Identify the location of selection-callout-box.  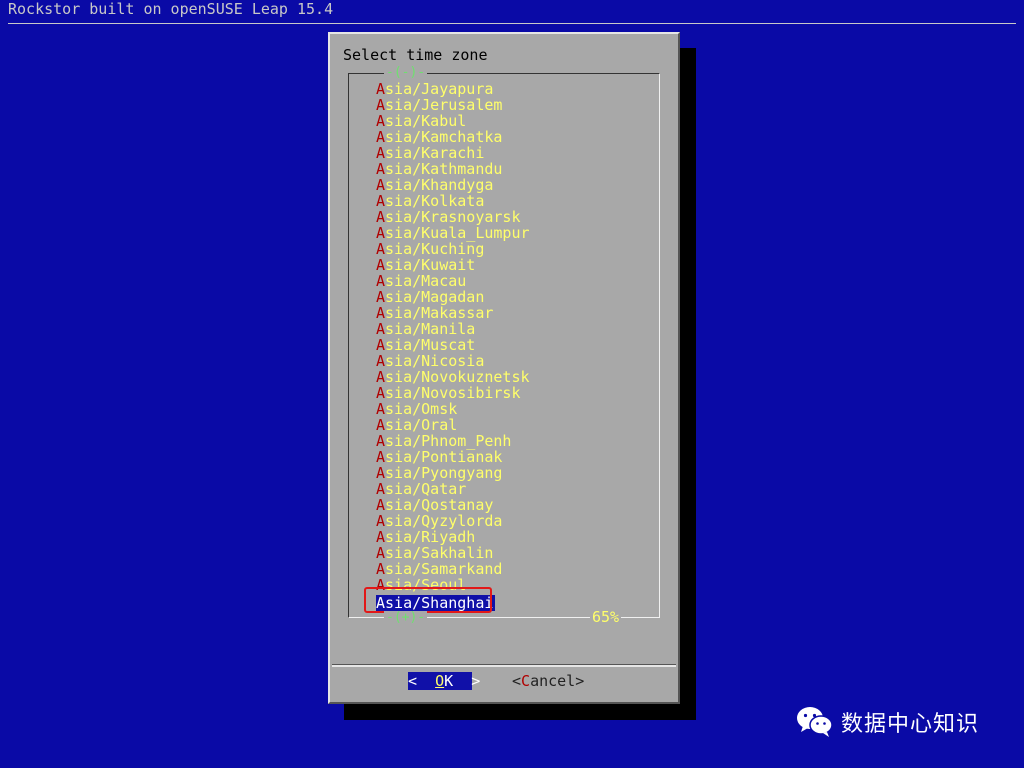
(428, 600).